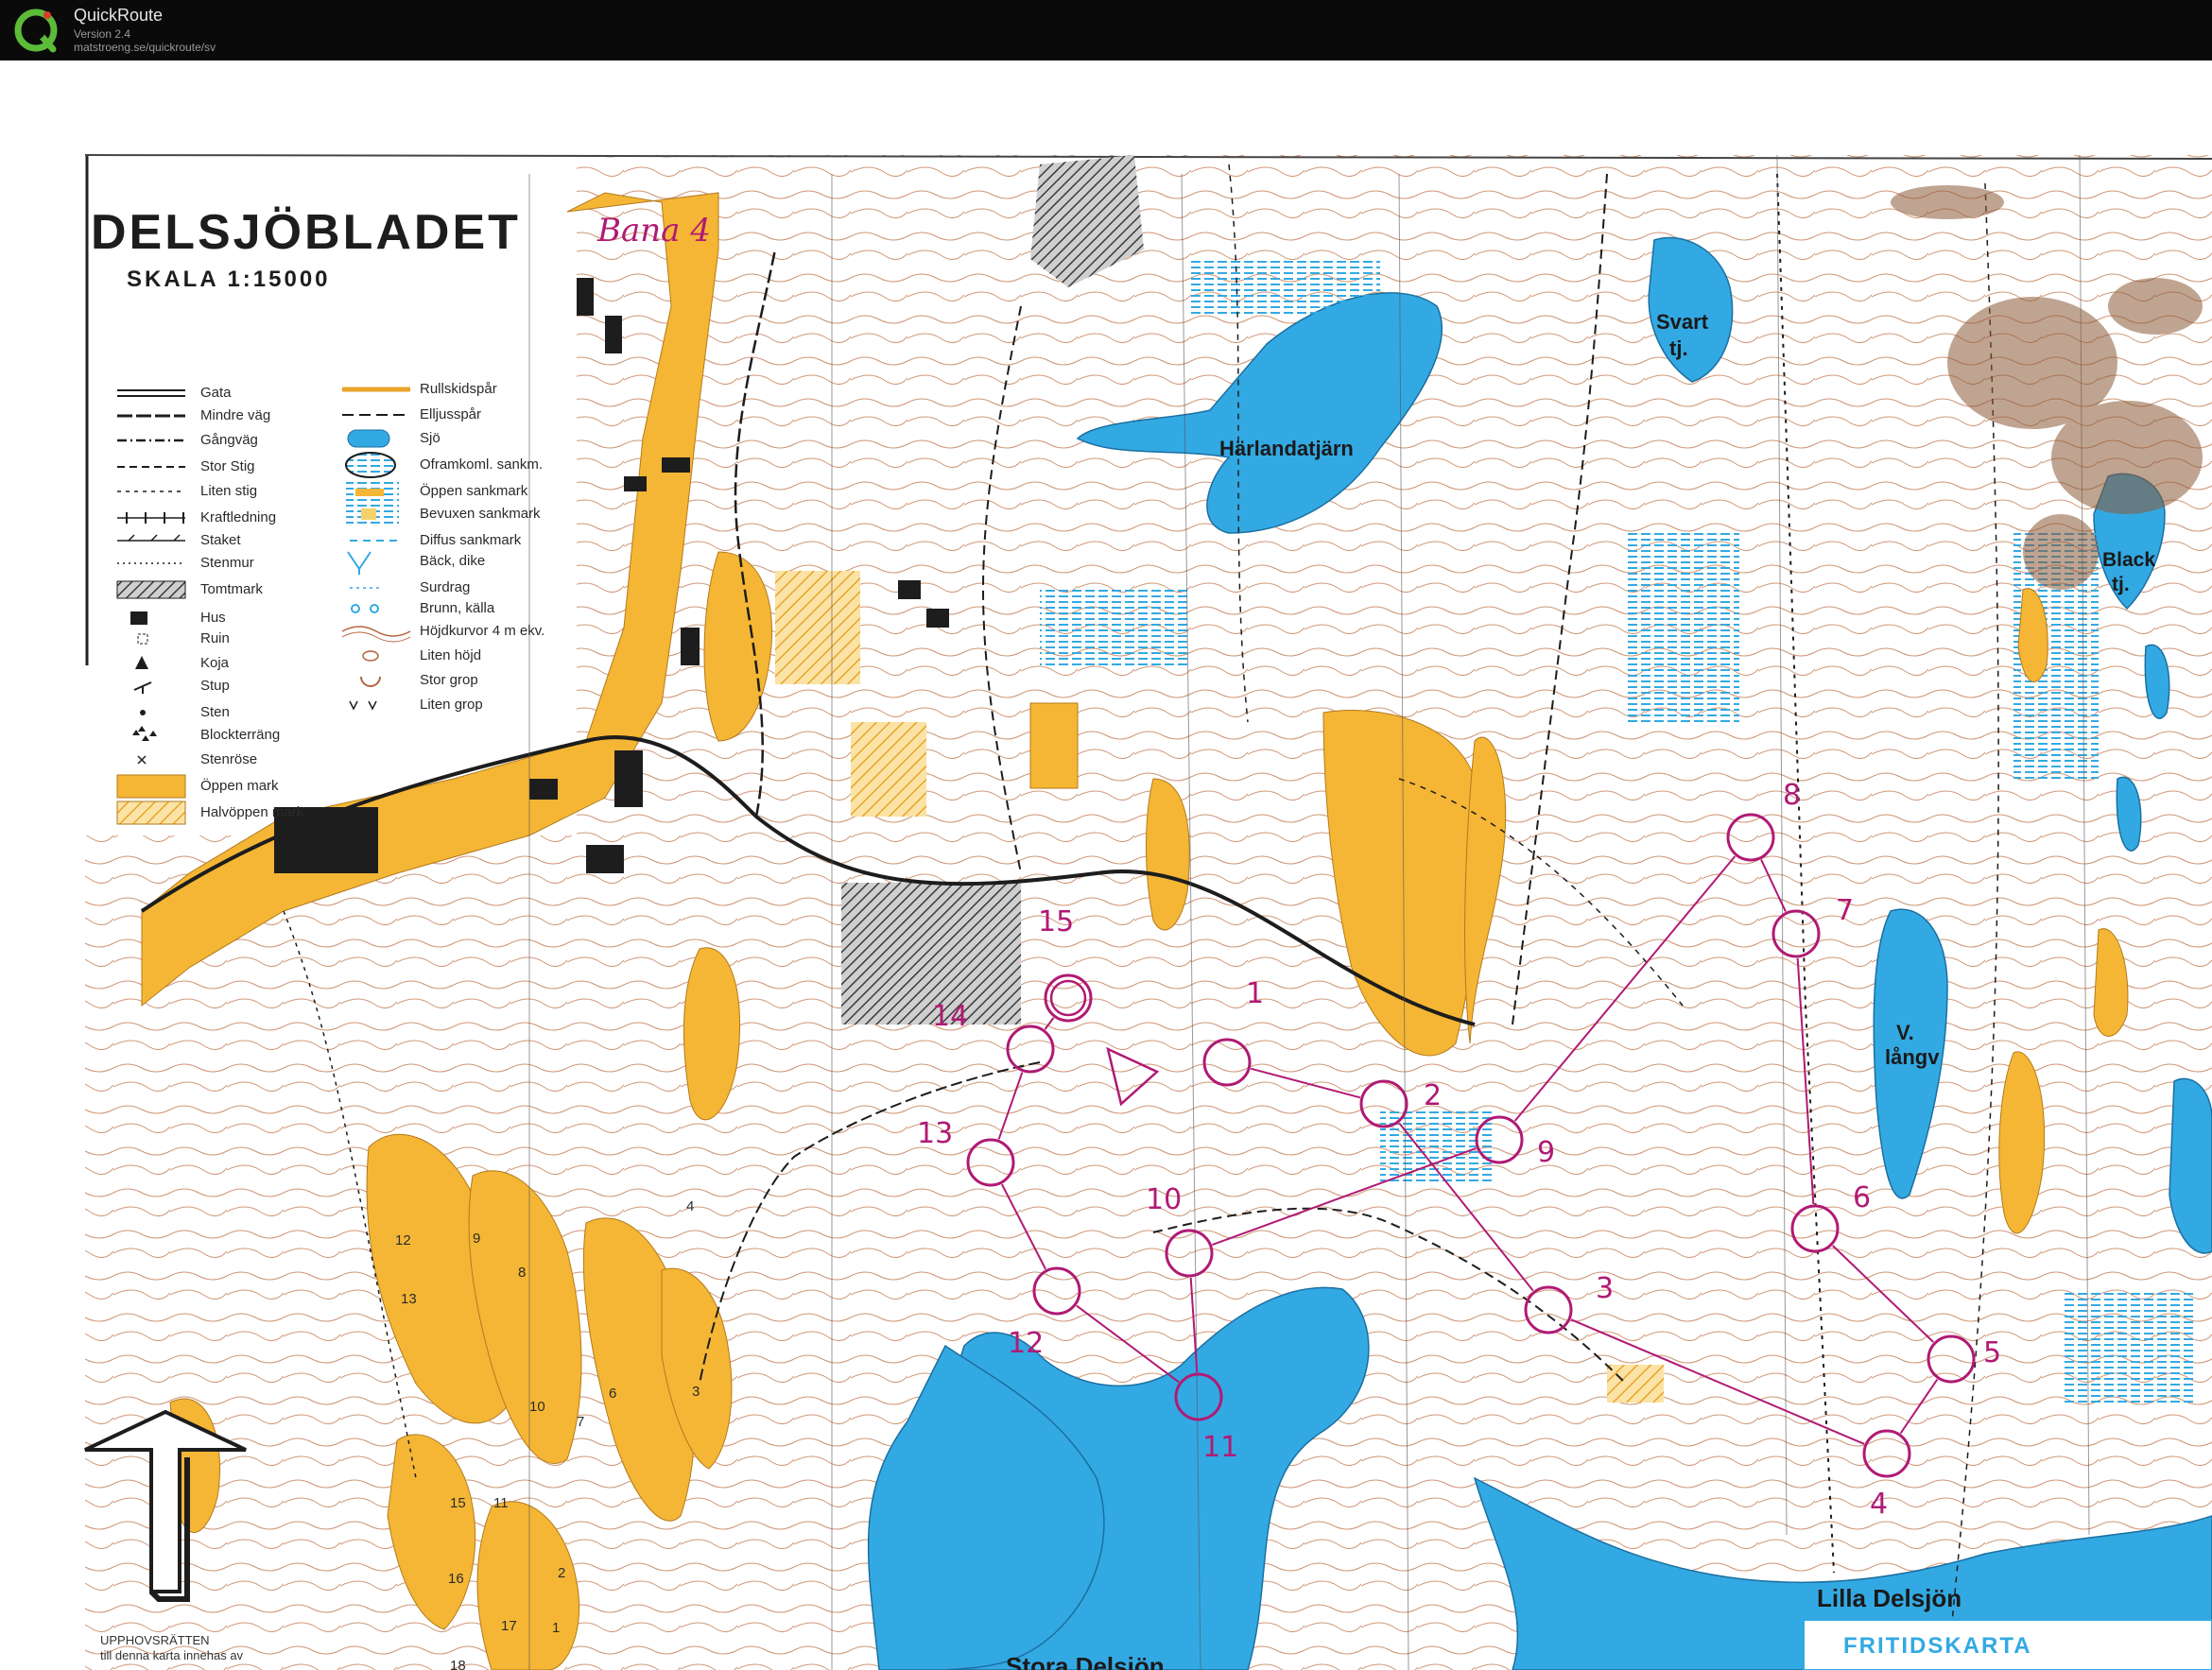  What do you see at coordinates (215, 638) in the screenshot?
I see `legend-label-ruin: Ruin` at bounding box center [215, 638].